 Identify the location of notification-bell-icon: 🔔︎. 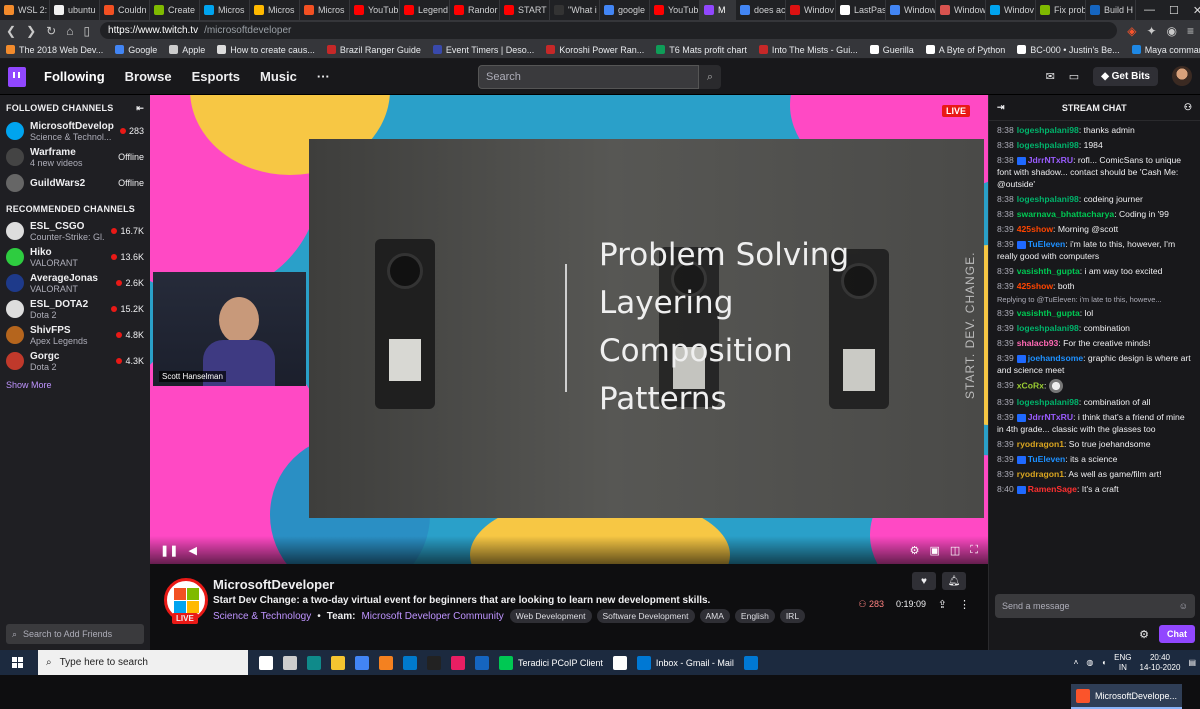
(954, 581).